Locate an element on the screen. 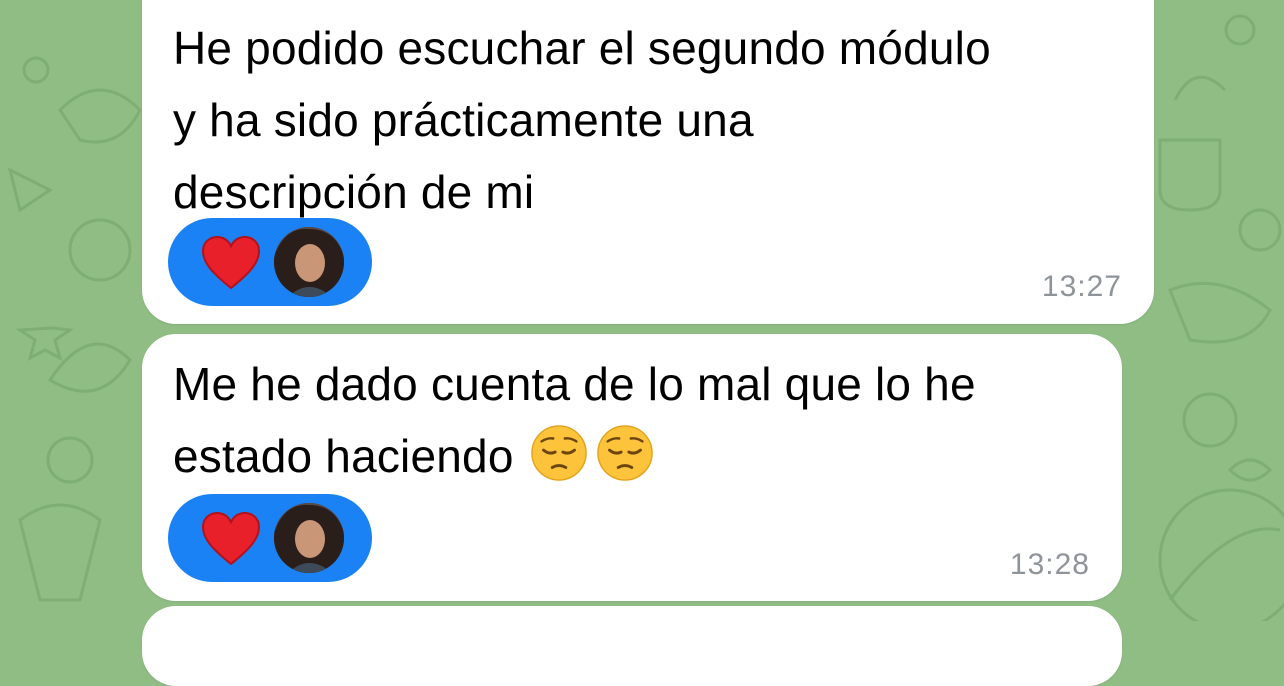 Image resolution: width=1284 pixels, height=686 pixels. message-timestamp: 13:27 is located at coordinates (1081, 286).